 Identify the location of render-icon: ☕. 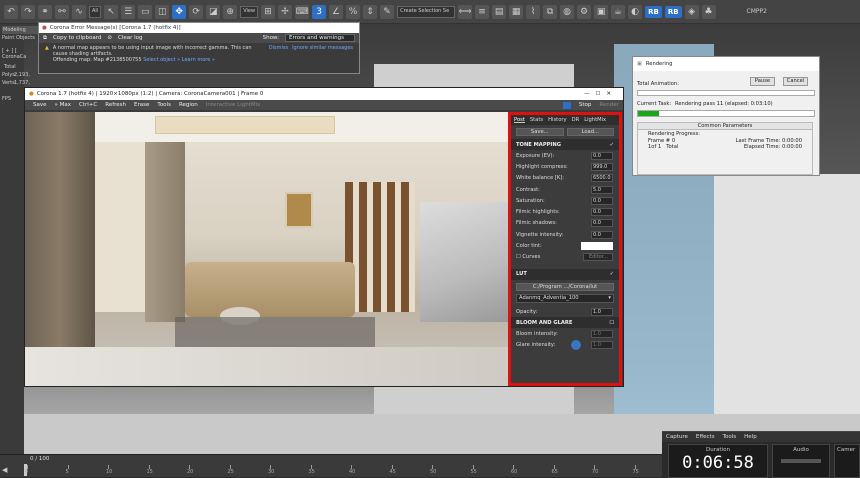
(618, 11).